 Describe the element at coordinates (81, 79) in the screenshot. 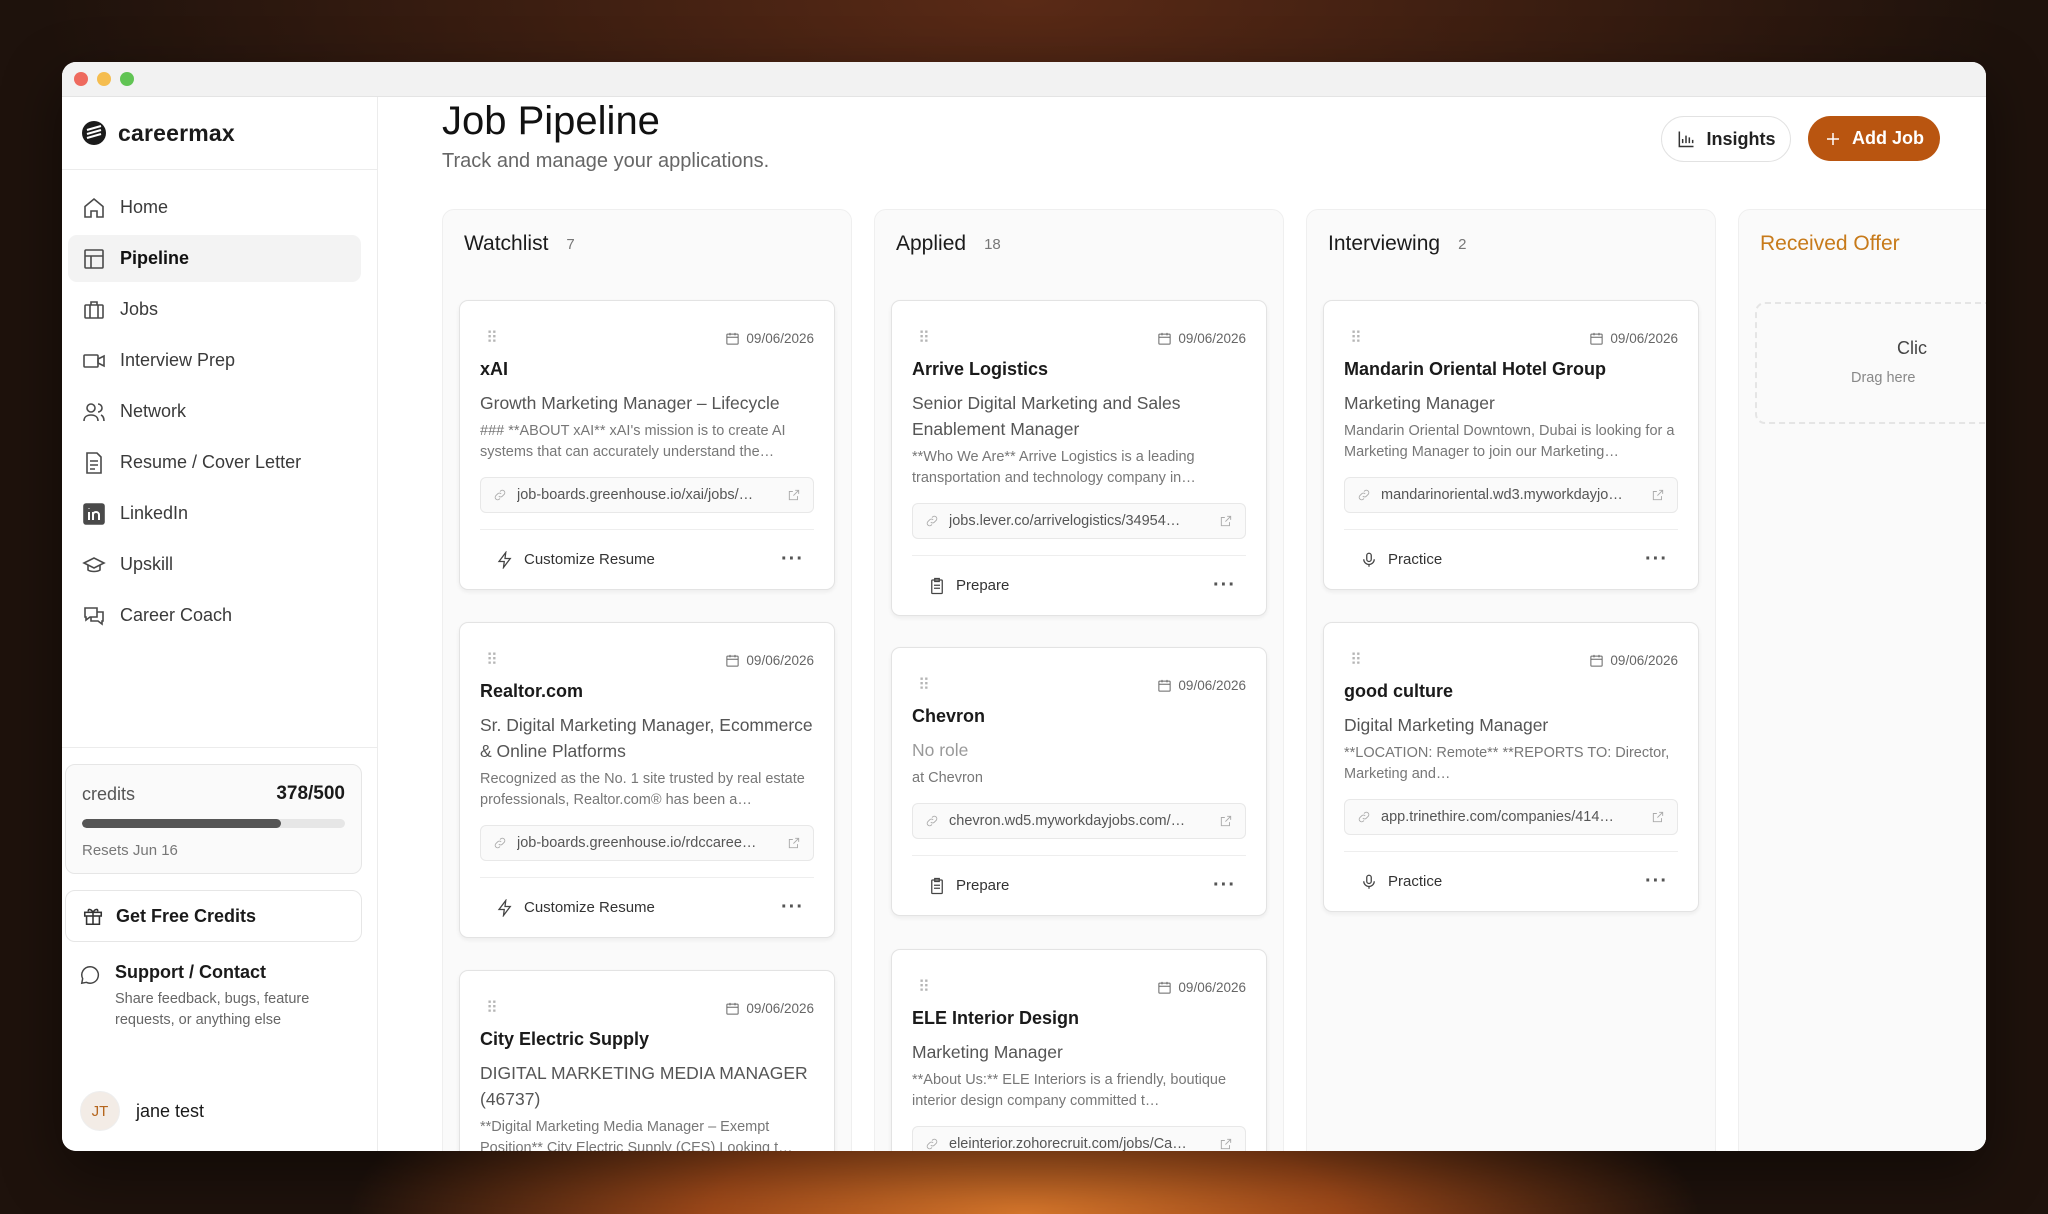

I see `close-window-button` at that location.